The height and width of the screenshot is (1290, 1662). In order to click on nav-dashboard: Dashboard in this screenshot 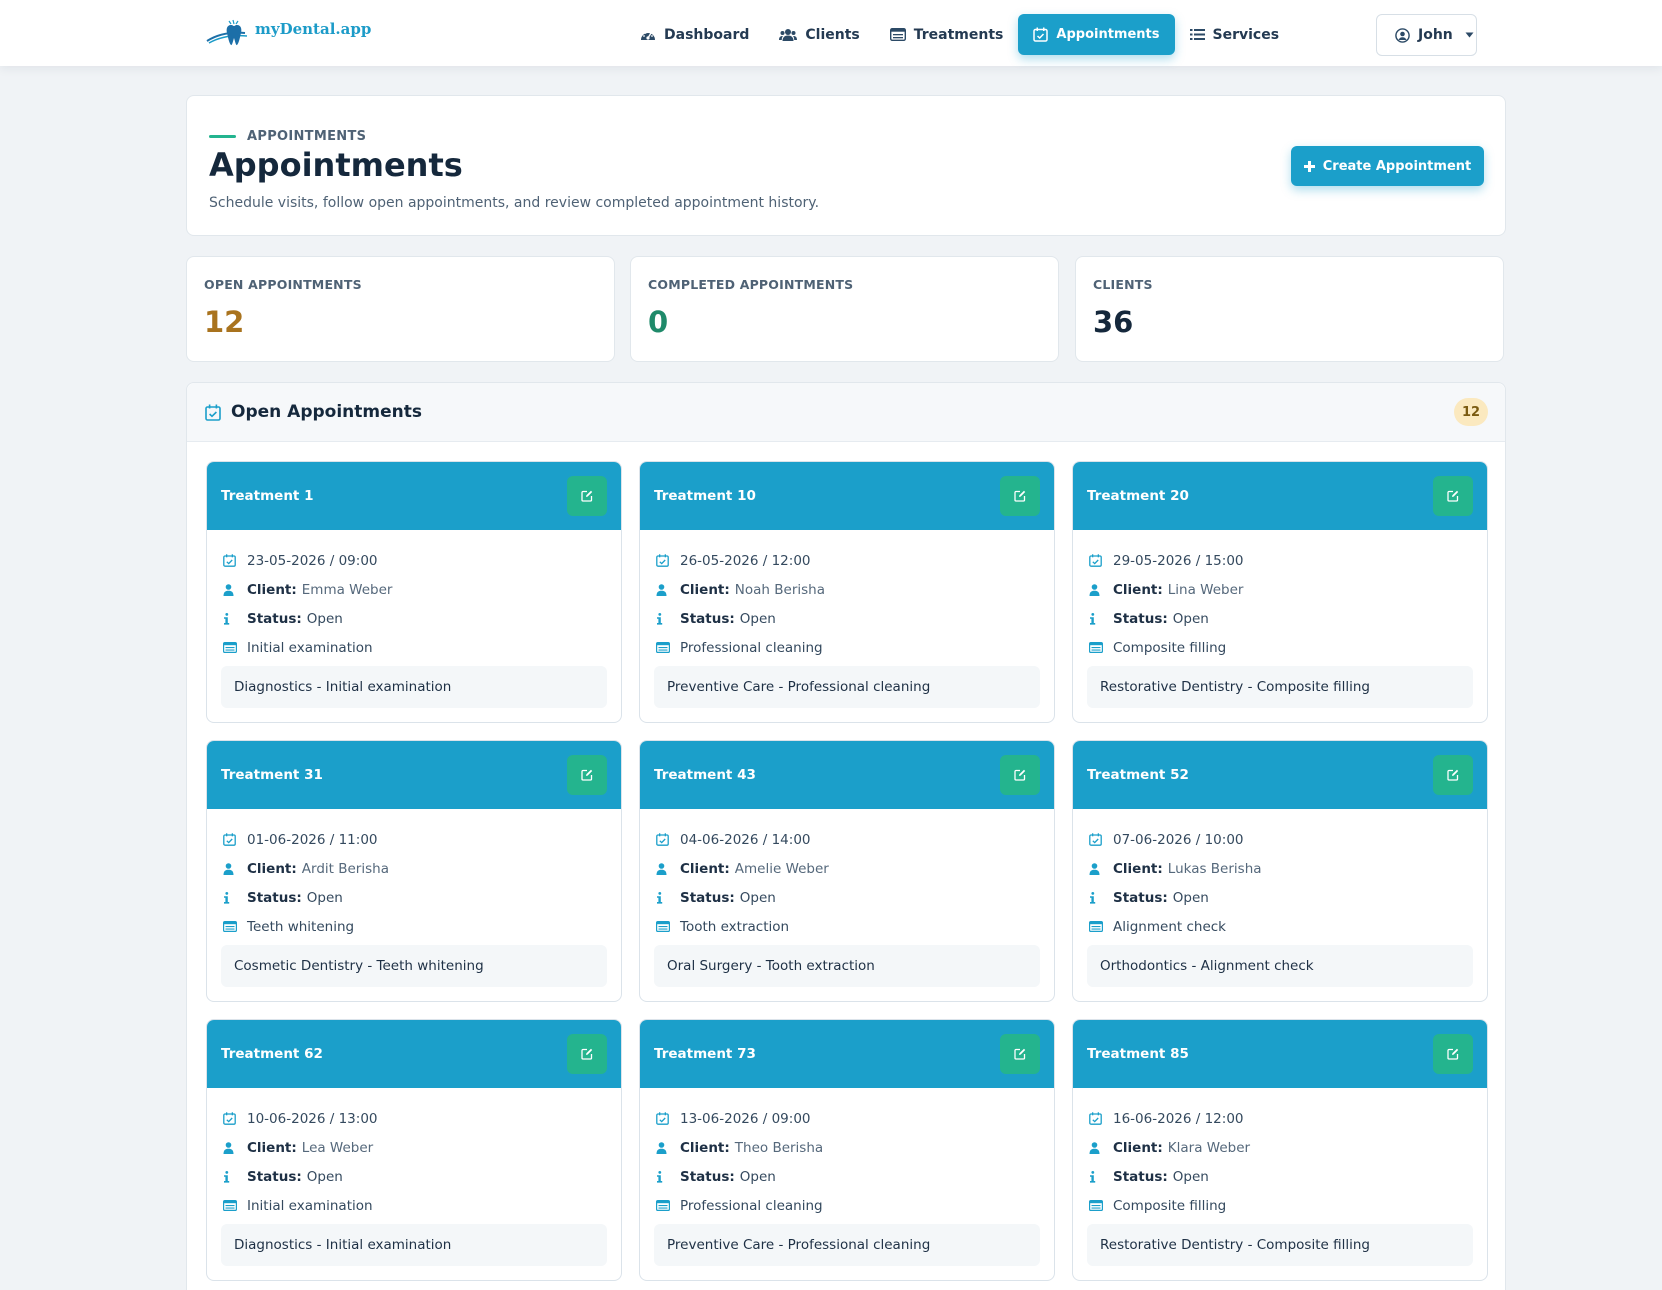, I will do `click(694, 34)`.